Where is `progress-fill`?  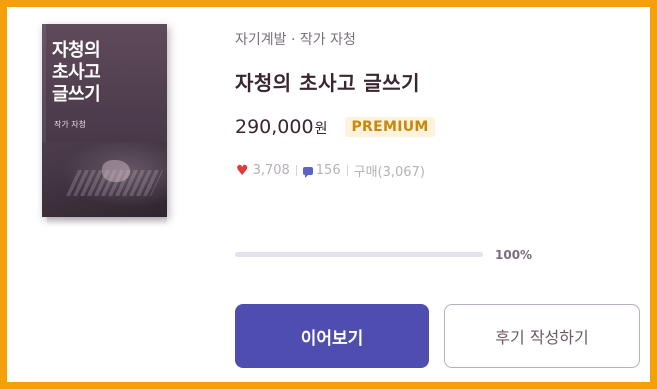
progress-fill is located at coordinates (359, 254).